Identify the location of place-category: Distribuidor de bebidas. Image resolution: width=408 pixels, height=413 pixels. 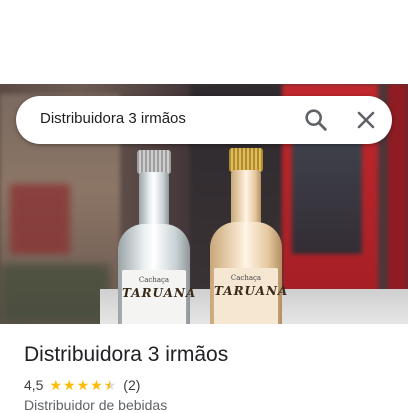
(96, 405).